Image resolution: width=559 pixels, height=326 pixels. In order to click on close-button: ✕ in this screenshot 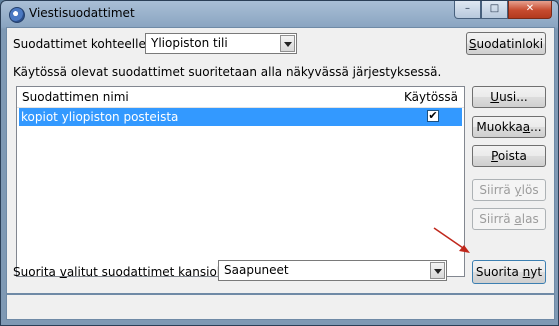, I will do `click(530, 10)`.